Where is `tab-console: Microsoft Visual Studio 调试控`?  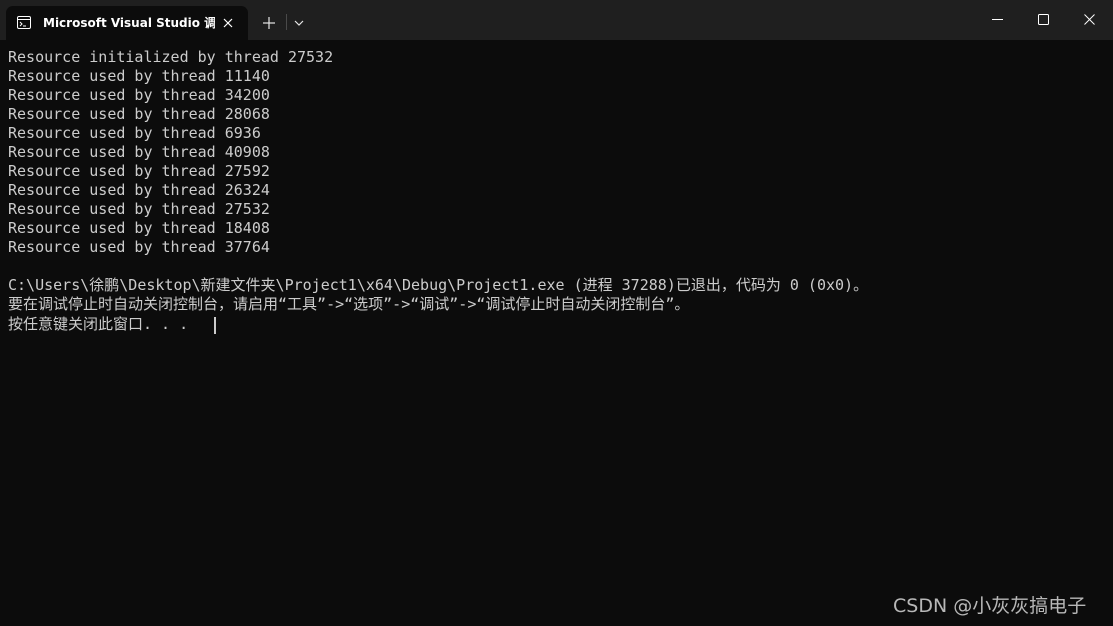
tab-console: Microsoft Visual Studio 调试控 is located at coordinates (127, 23).